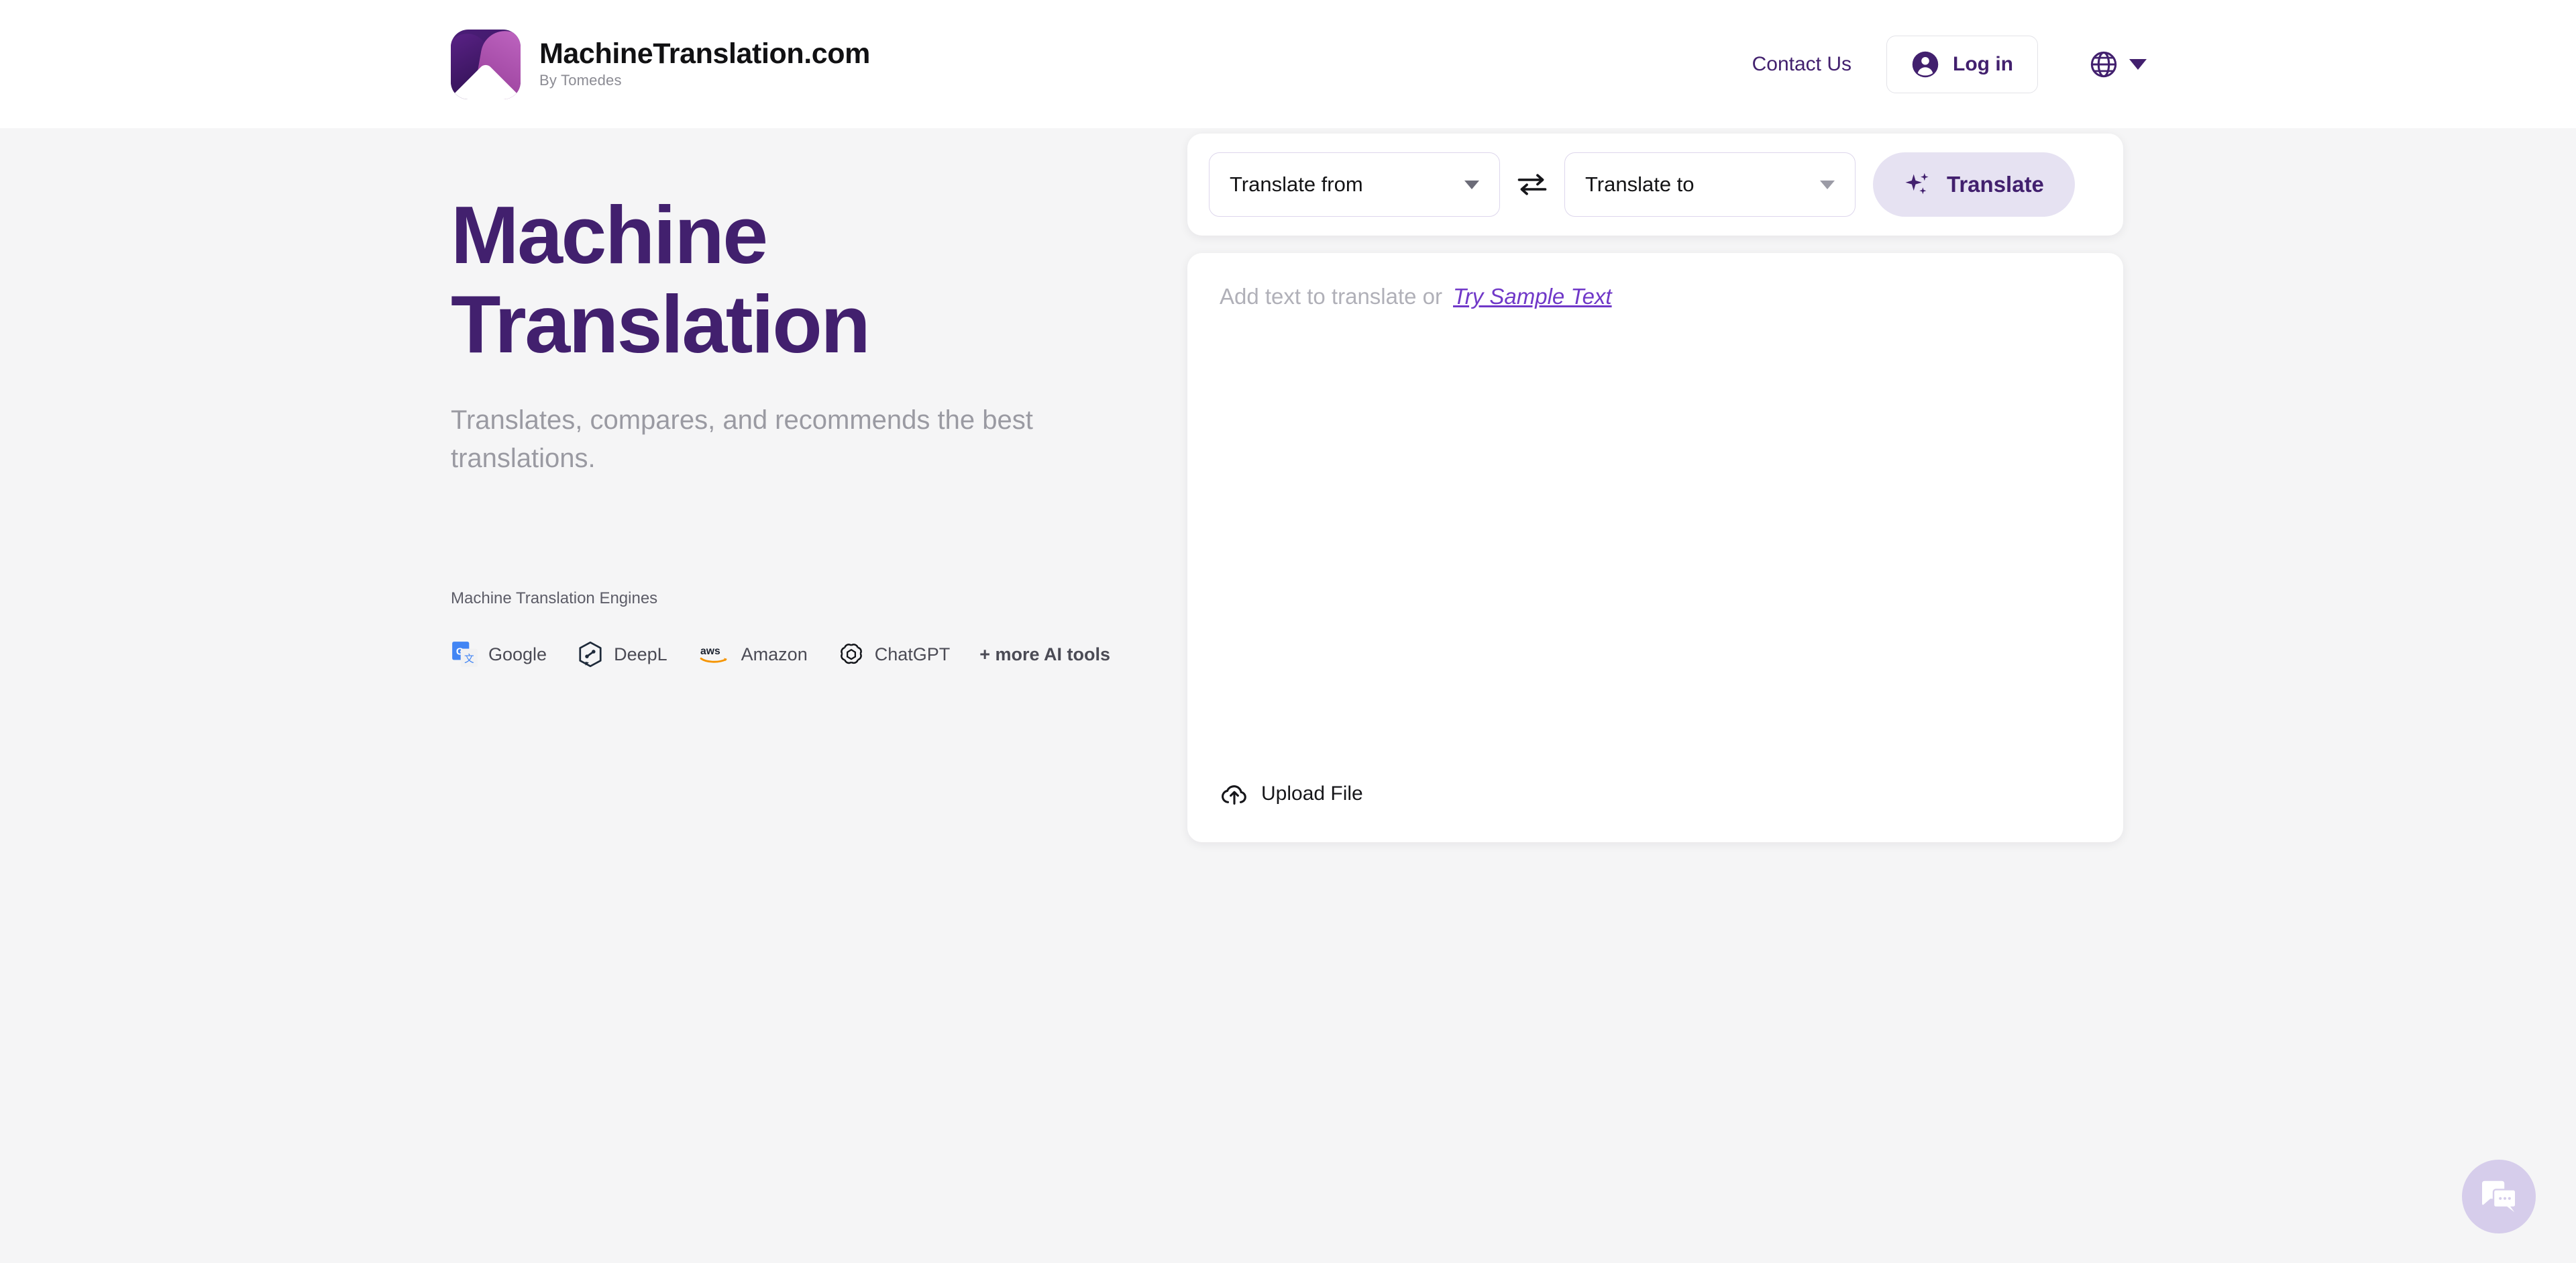  What do you see at coordinates (661, 324) in the screenshot?
I see `hero-title-line2: Translation` at bounding box center [661, 324].